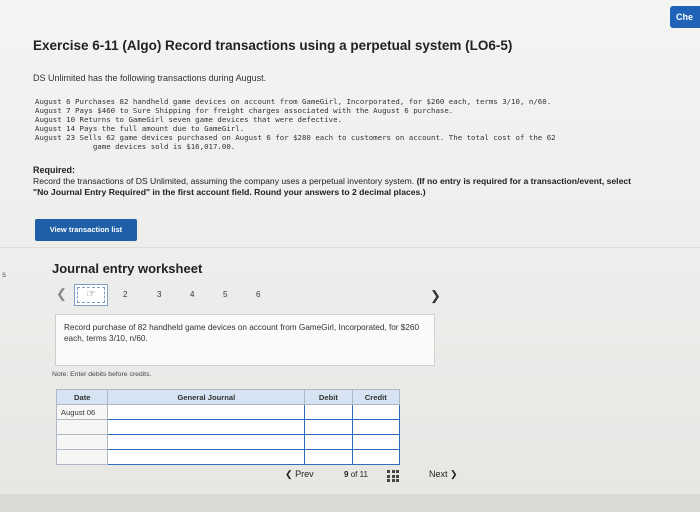 This screenshot has height=512, width=700. I want to click on page-of: of, so click(354, 474).